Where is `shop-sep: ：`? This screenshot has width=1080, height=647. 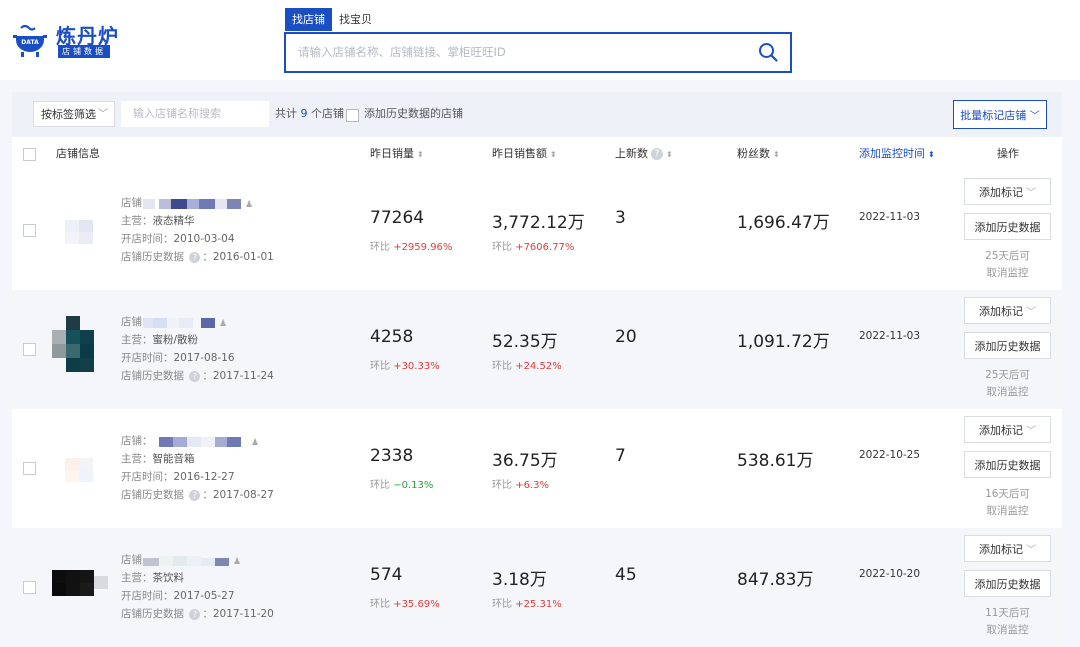 shop-sep: ： is located at coordinates (147, 441).